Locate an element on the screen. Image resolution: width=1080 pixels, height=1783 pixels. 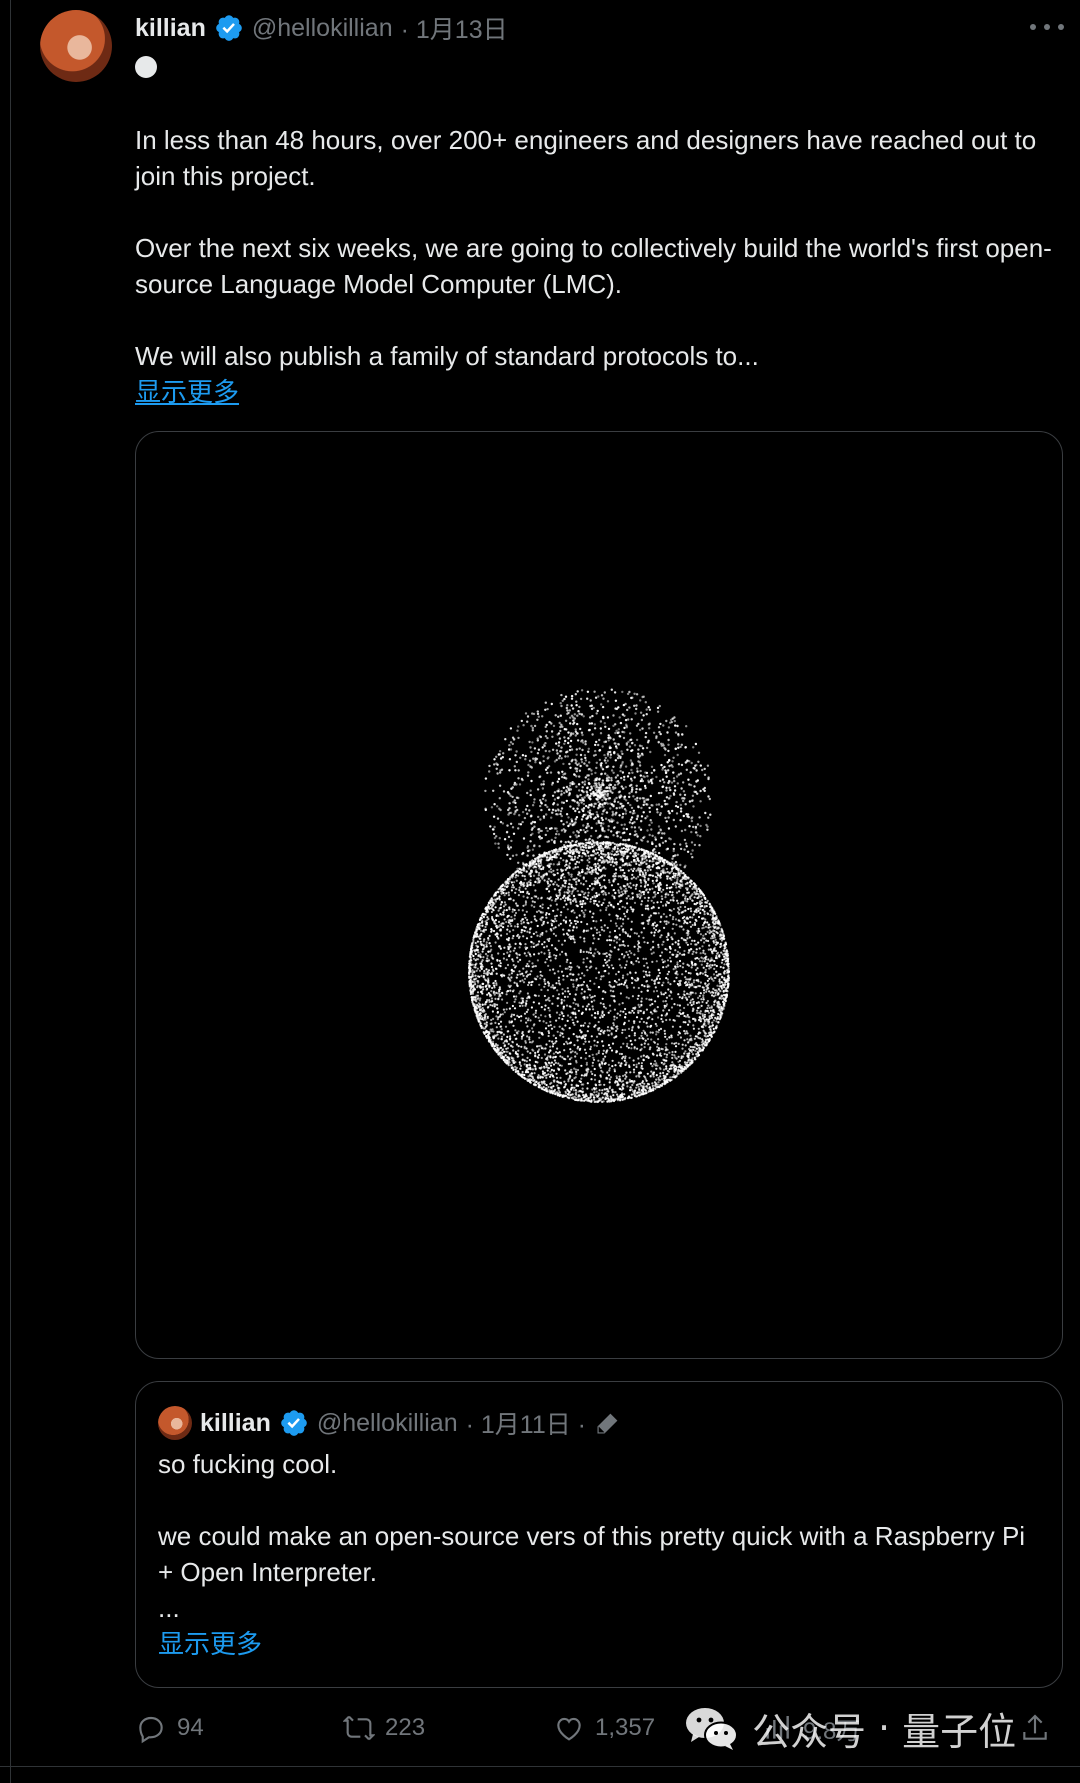
wechat-watermark: 公众号 · 量子位 is located at coordinates (850, 1728).